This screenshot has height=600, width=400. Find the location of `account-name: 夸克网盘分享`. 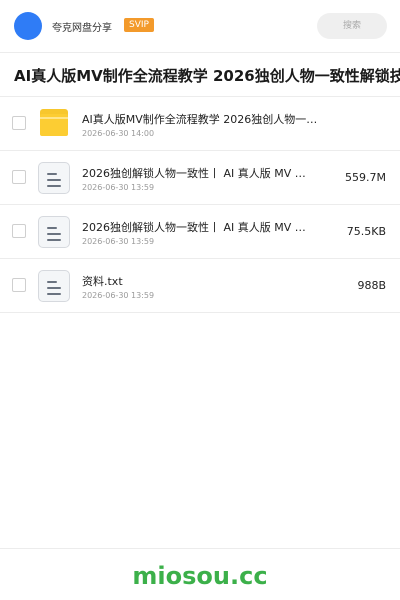

account-name: 夸克网盘分享 is located at coordinates (82, 26).